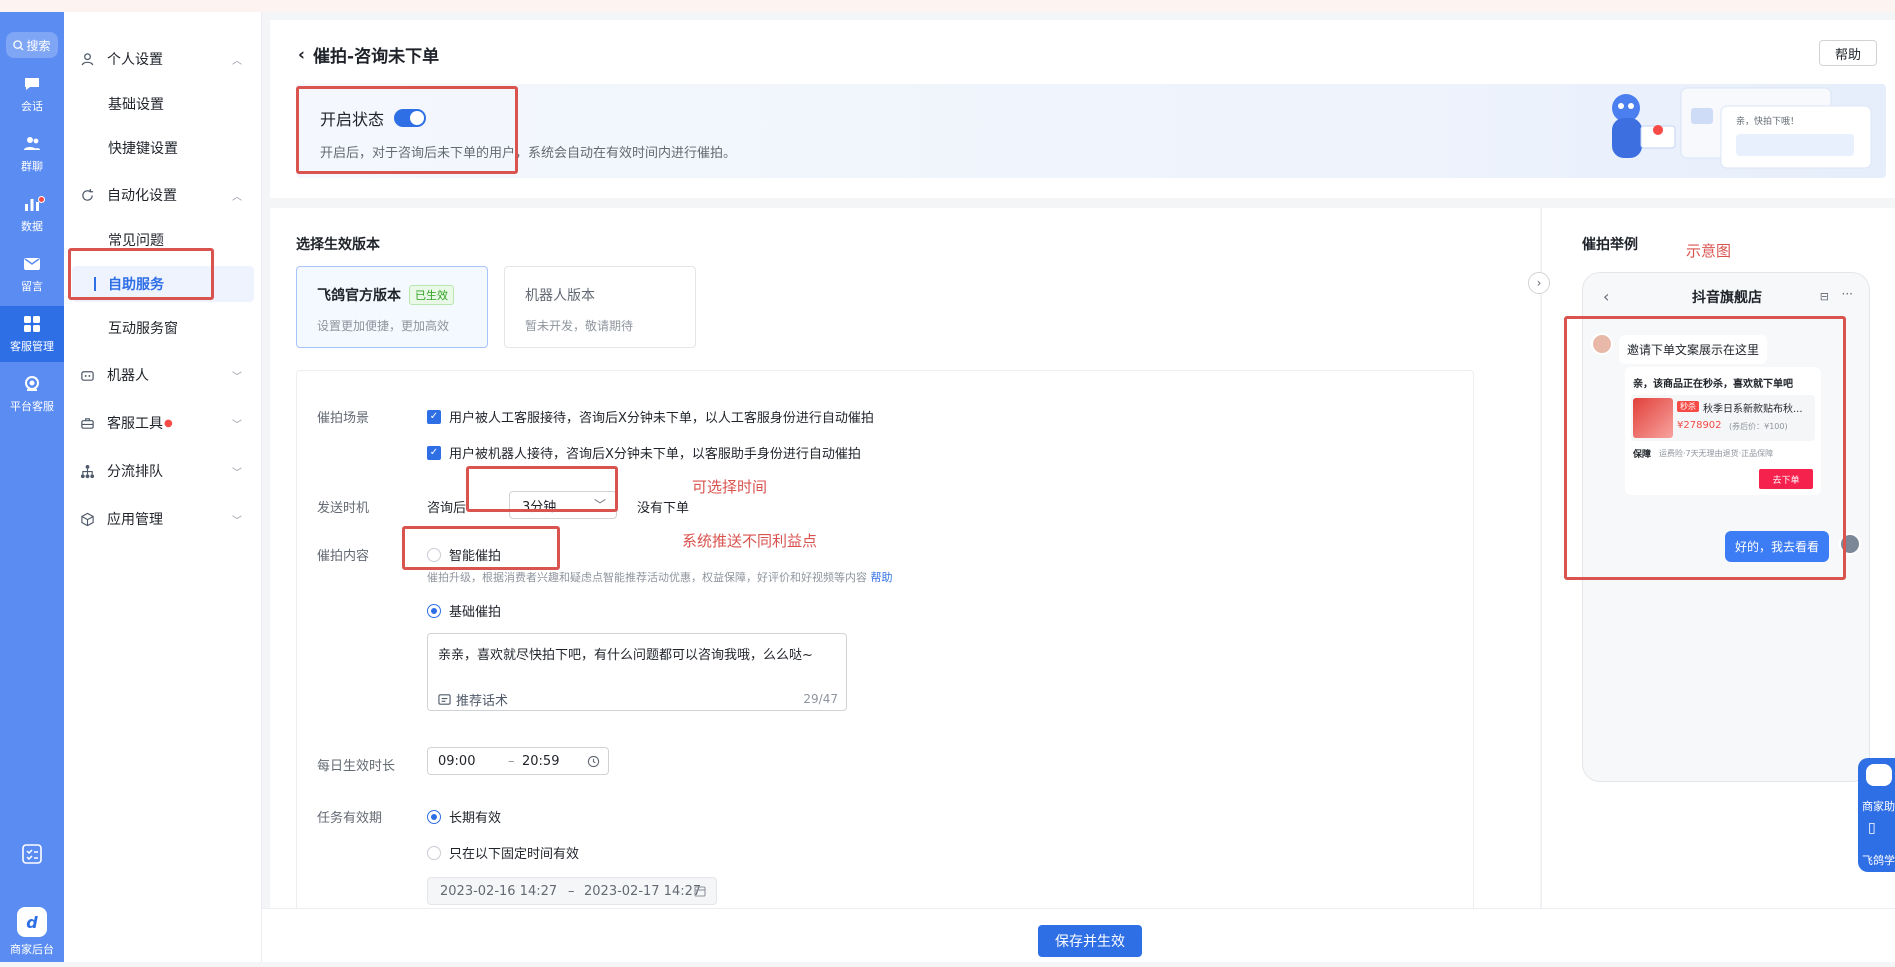 This screenshot has width=1895, height=967. I want to click on sidebar-group-apps: 应用管理 ﹀, so click(163, 519).